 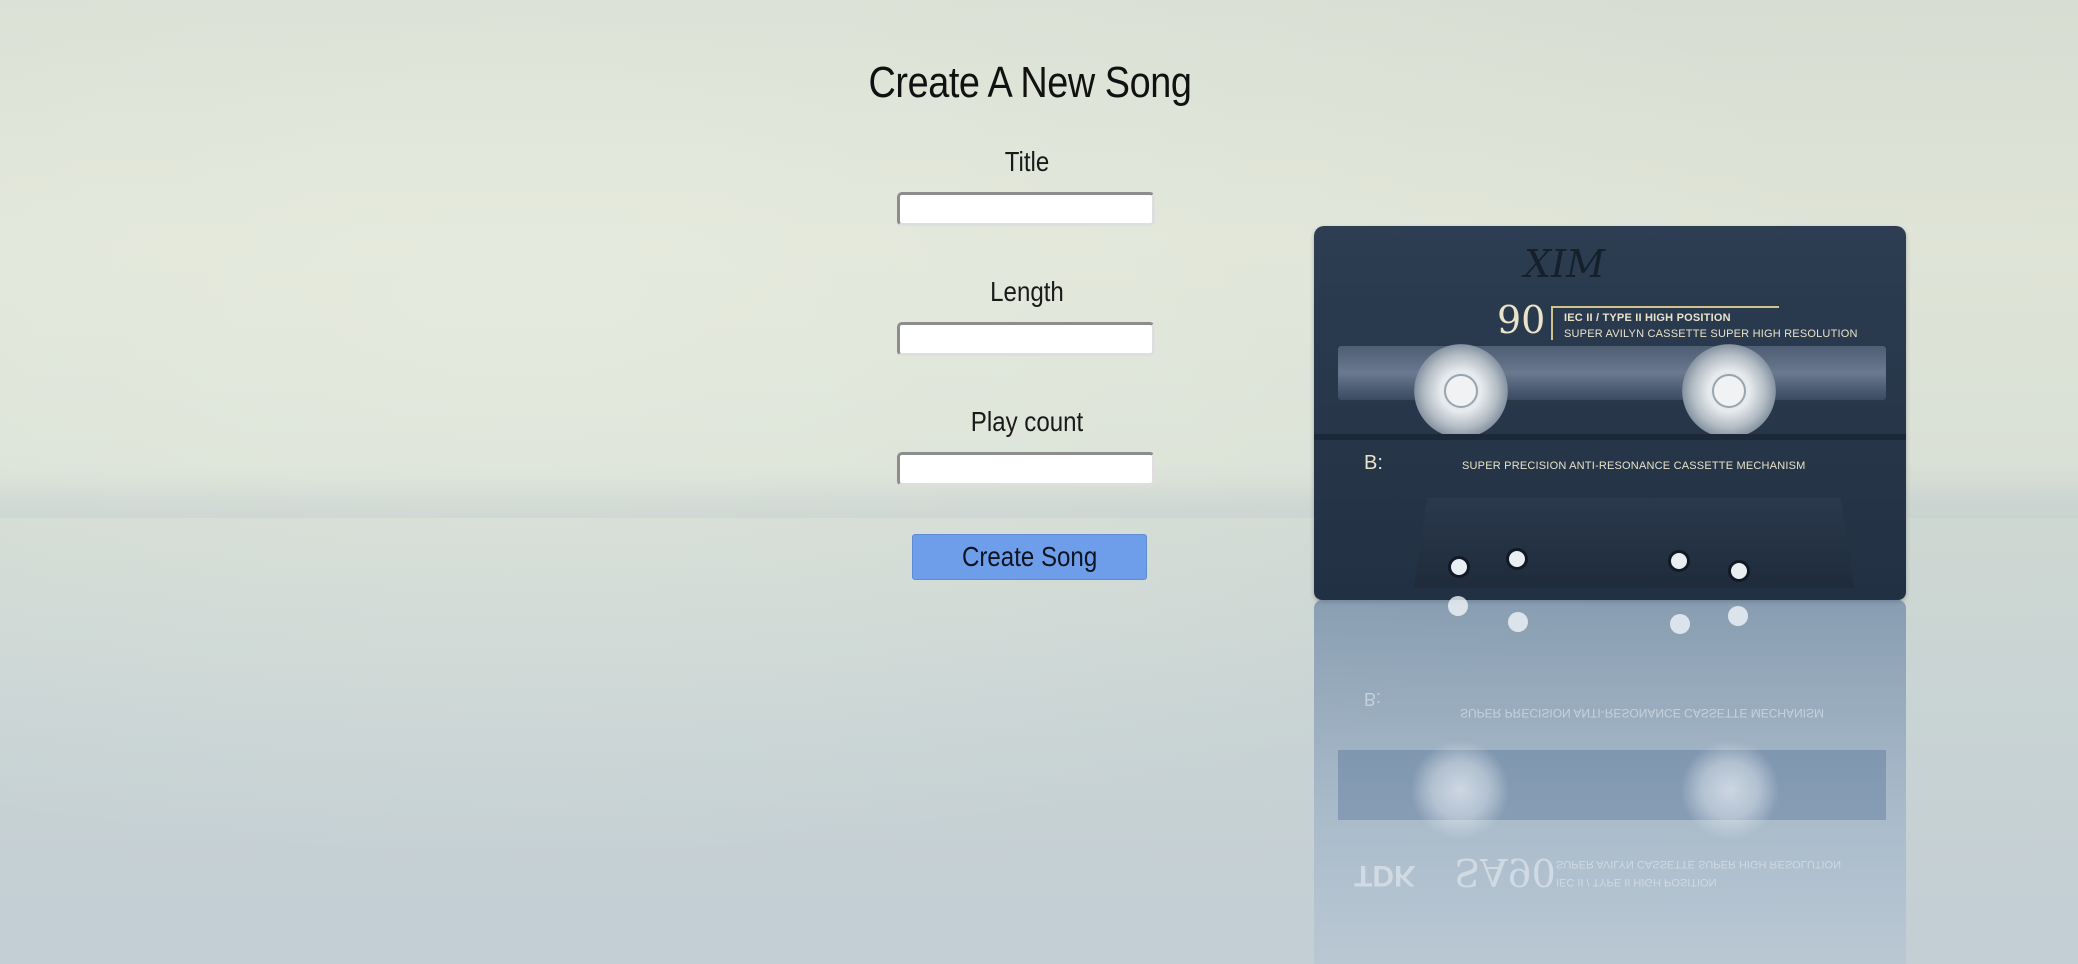 I want to click on cassette-bottom-plate, so click(x=1634, y=543).